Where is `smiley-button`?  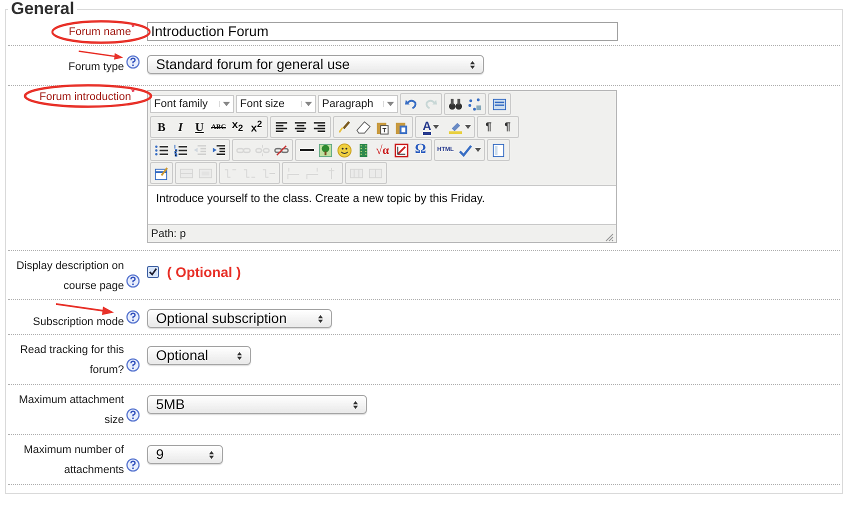
smiley-button is located at coordinates (344, 150).